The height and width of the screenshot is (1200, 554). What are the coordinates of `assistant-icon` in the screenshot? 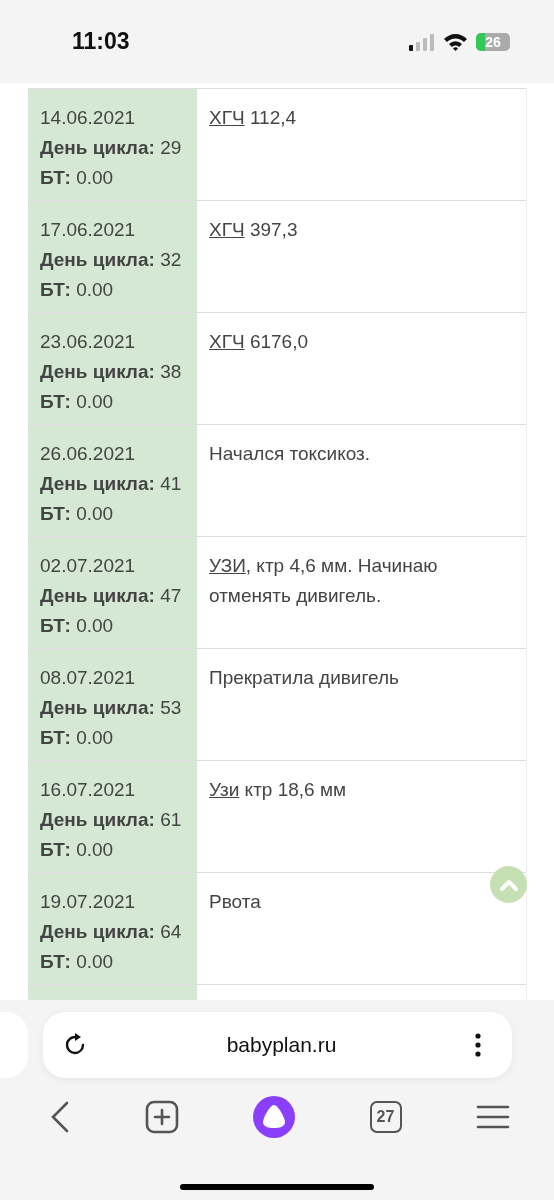 It's located at (274, 1117).